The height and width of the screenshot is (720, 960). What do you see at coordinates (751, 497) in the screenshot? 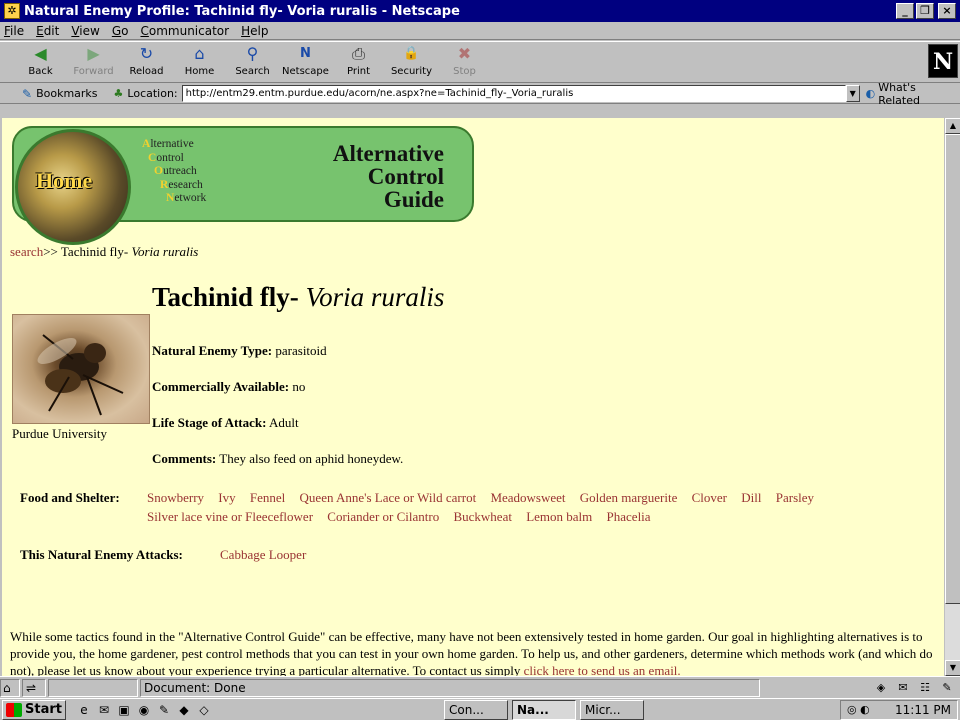
I see `plant-link: Dill` at bounding box center [751, 497].